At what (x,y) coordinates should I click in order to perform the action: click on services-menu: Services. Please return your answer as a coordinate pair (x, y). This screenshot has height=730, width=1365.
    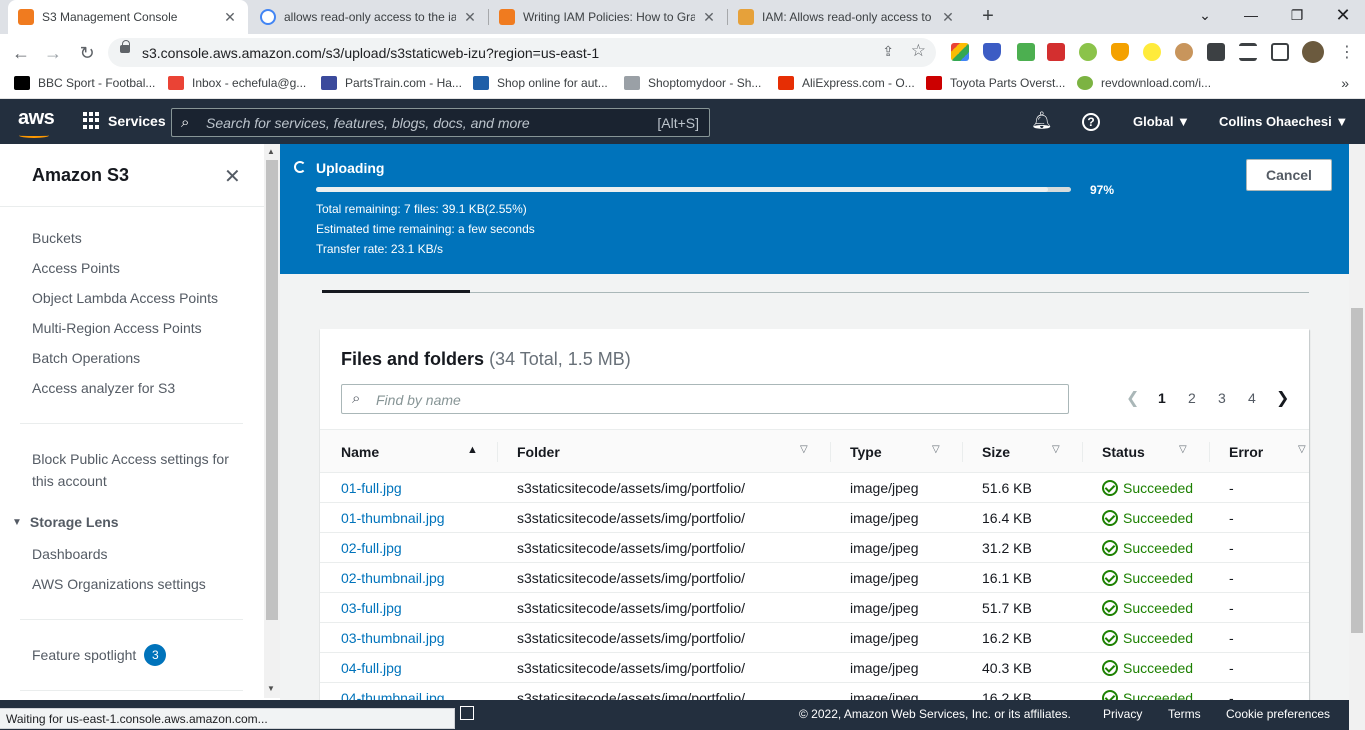
    Looking at the image, I should click on (124, 120).